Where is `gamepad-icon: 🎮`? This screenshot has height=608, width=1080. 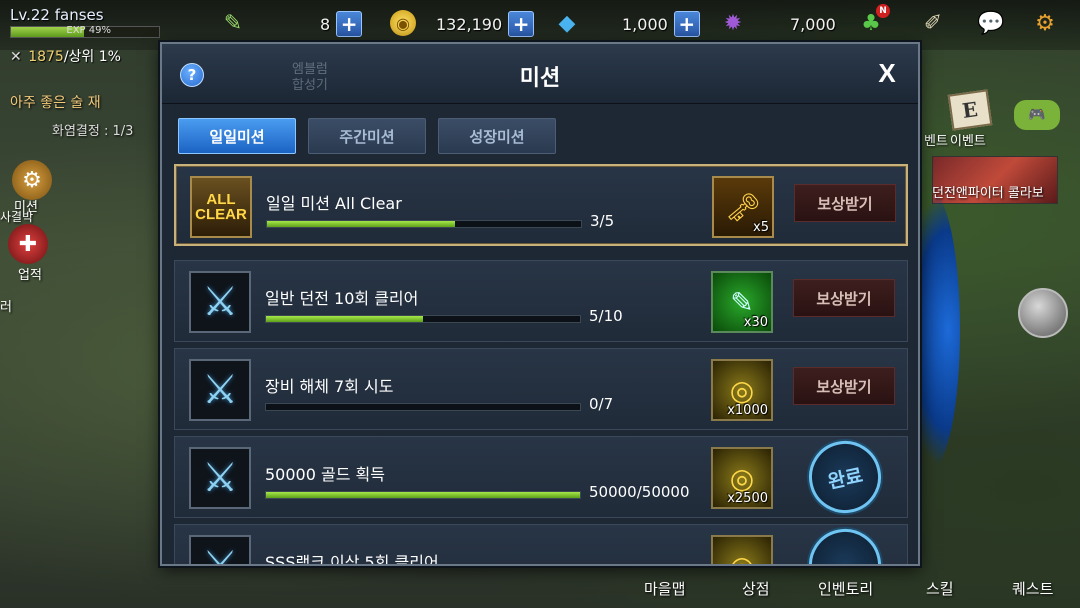 gamepad-icon: 🎮 is located at coordinates (1037, 115).